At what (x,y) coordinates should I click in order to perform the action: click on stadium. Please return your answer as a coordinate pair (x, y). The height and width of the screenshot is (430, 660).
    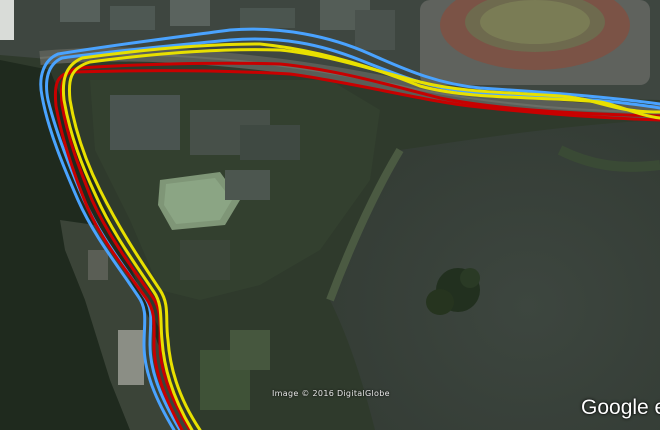
    Looking at the image, I should click on (535, 42).